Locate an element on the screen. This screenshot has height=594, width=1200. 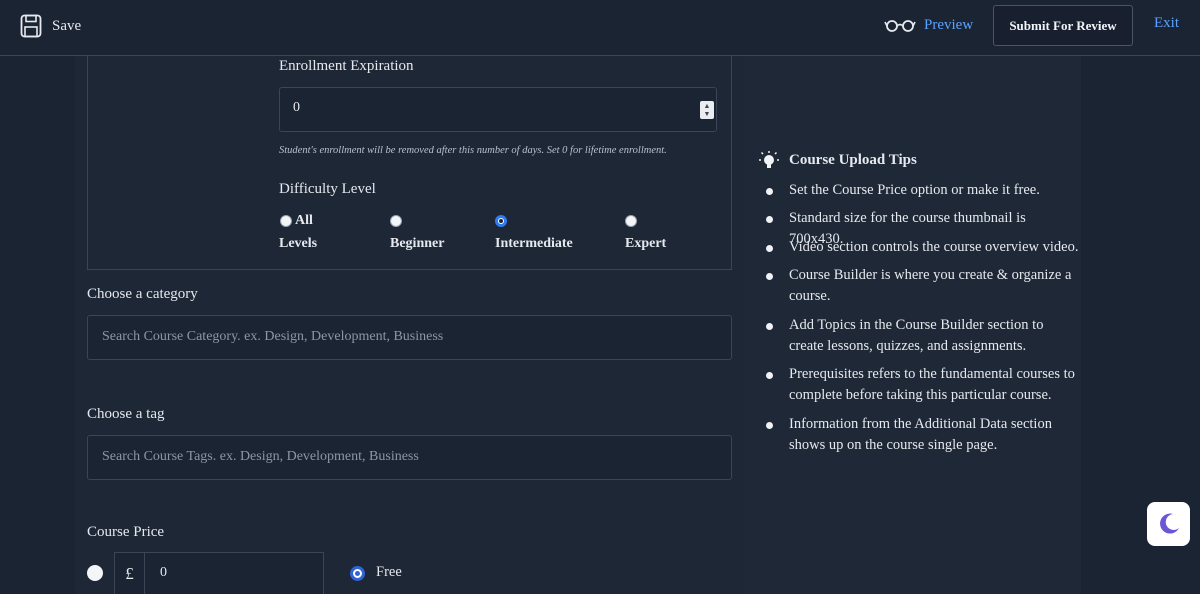
difficulty-option-label: Levels is located at coordinates (298, 243).